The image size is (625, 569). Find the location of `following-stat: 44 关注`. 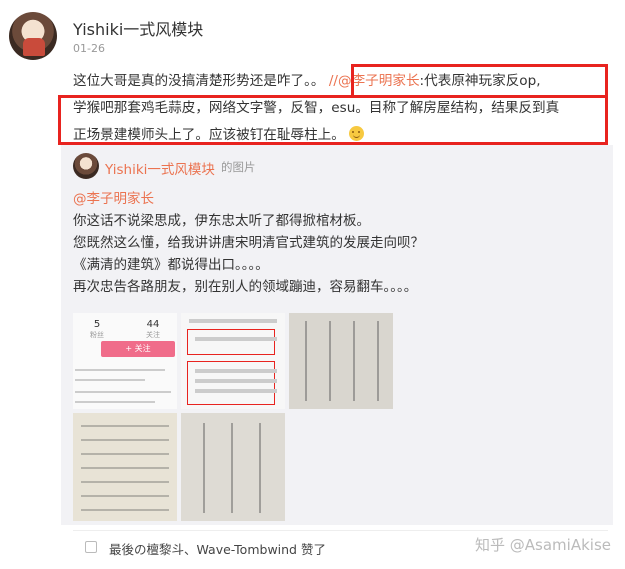

following-stat: 44 关注 is located at coordinates (153, 329).